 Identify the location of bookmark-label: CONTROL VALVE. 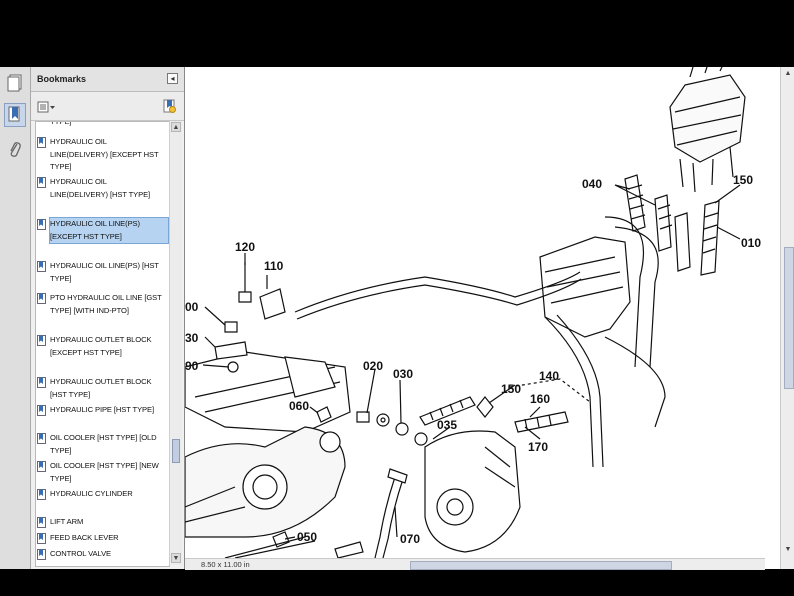
(109, 554).